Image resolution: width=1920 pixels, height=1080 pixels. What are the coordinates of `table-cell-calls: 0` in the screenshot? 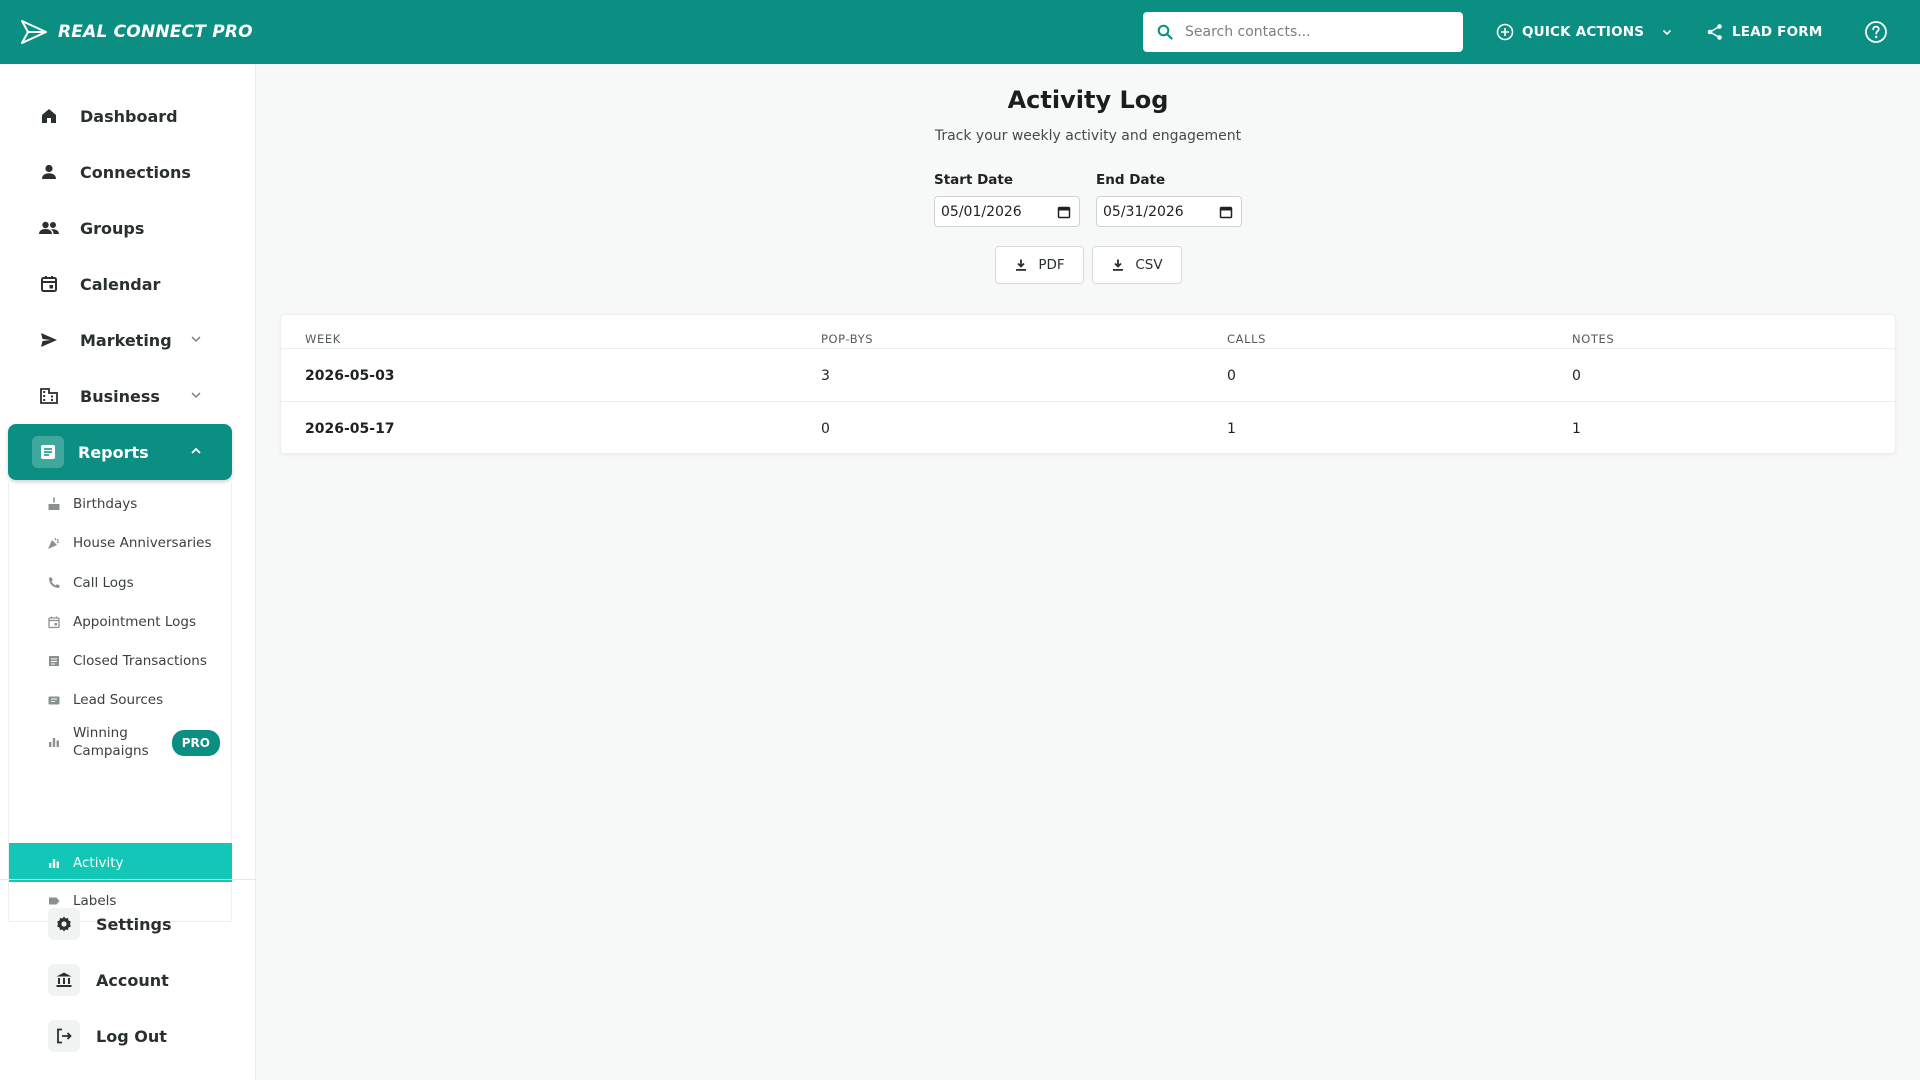 It's located at (1231, 375).